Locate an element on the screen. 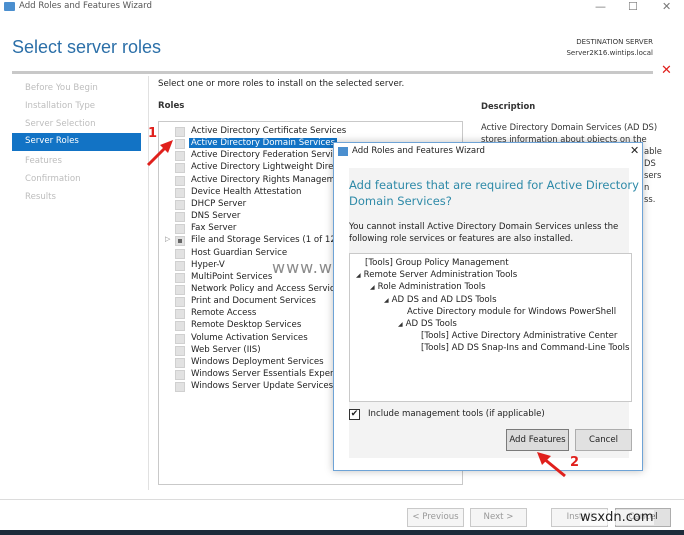  role-label: Active Directory Federation Services is located at coordinates (269, 155).